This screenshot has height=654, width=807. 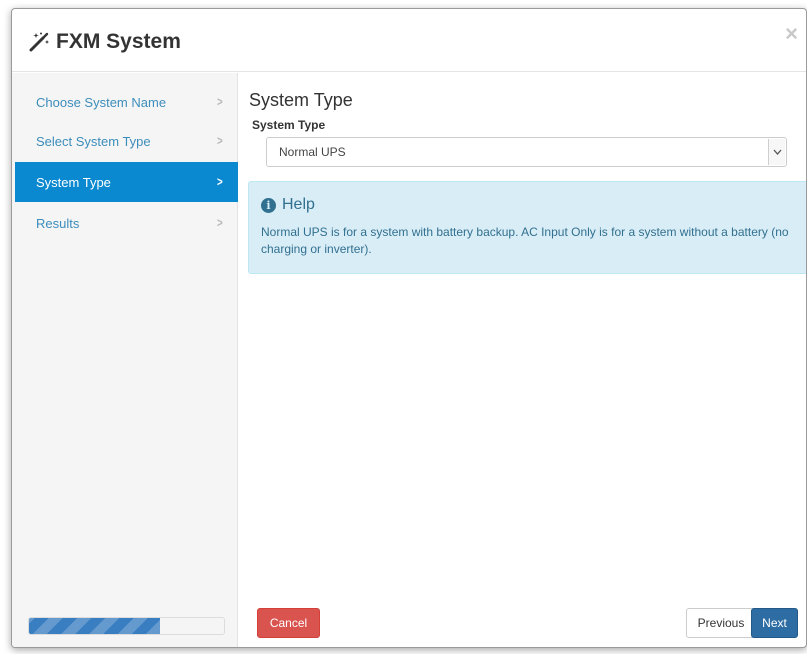 What do you see at coordinates (528, 205) in the screenshot?
I see `help-heading: i Help` at bounding box center [528, 205].